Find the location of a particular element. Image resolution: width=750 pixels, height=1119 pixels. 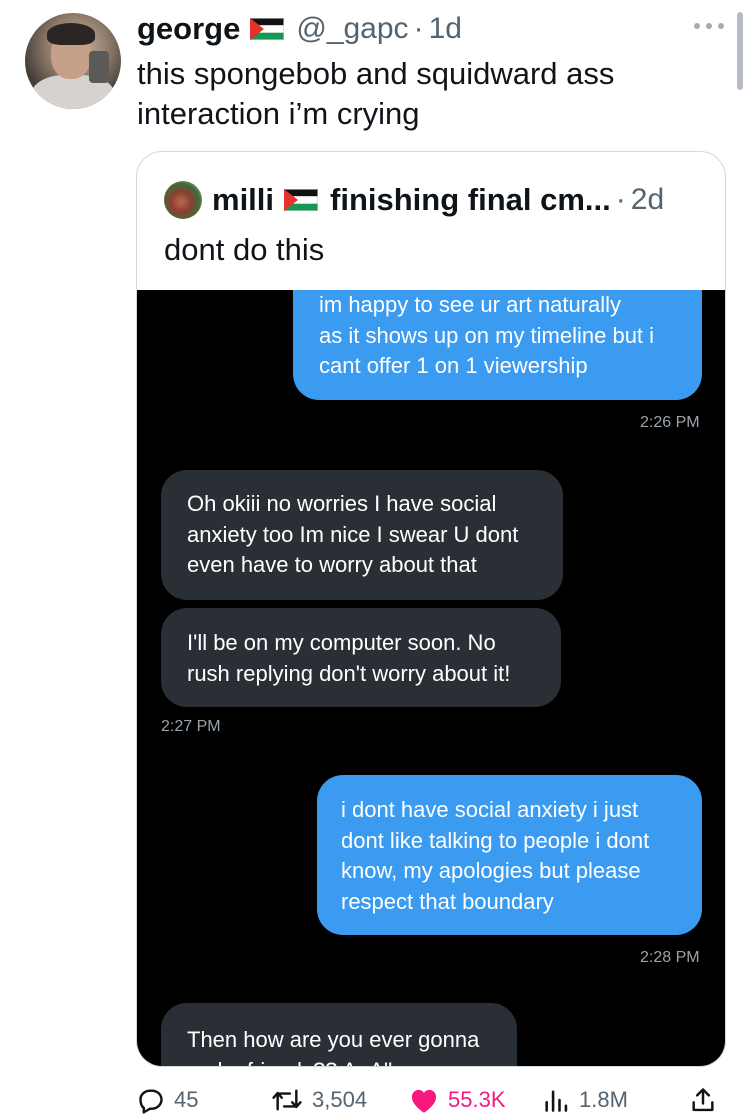

tweet-text-line: interaction i’m crying is located at coordinates (278, 113).